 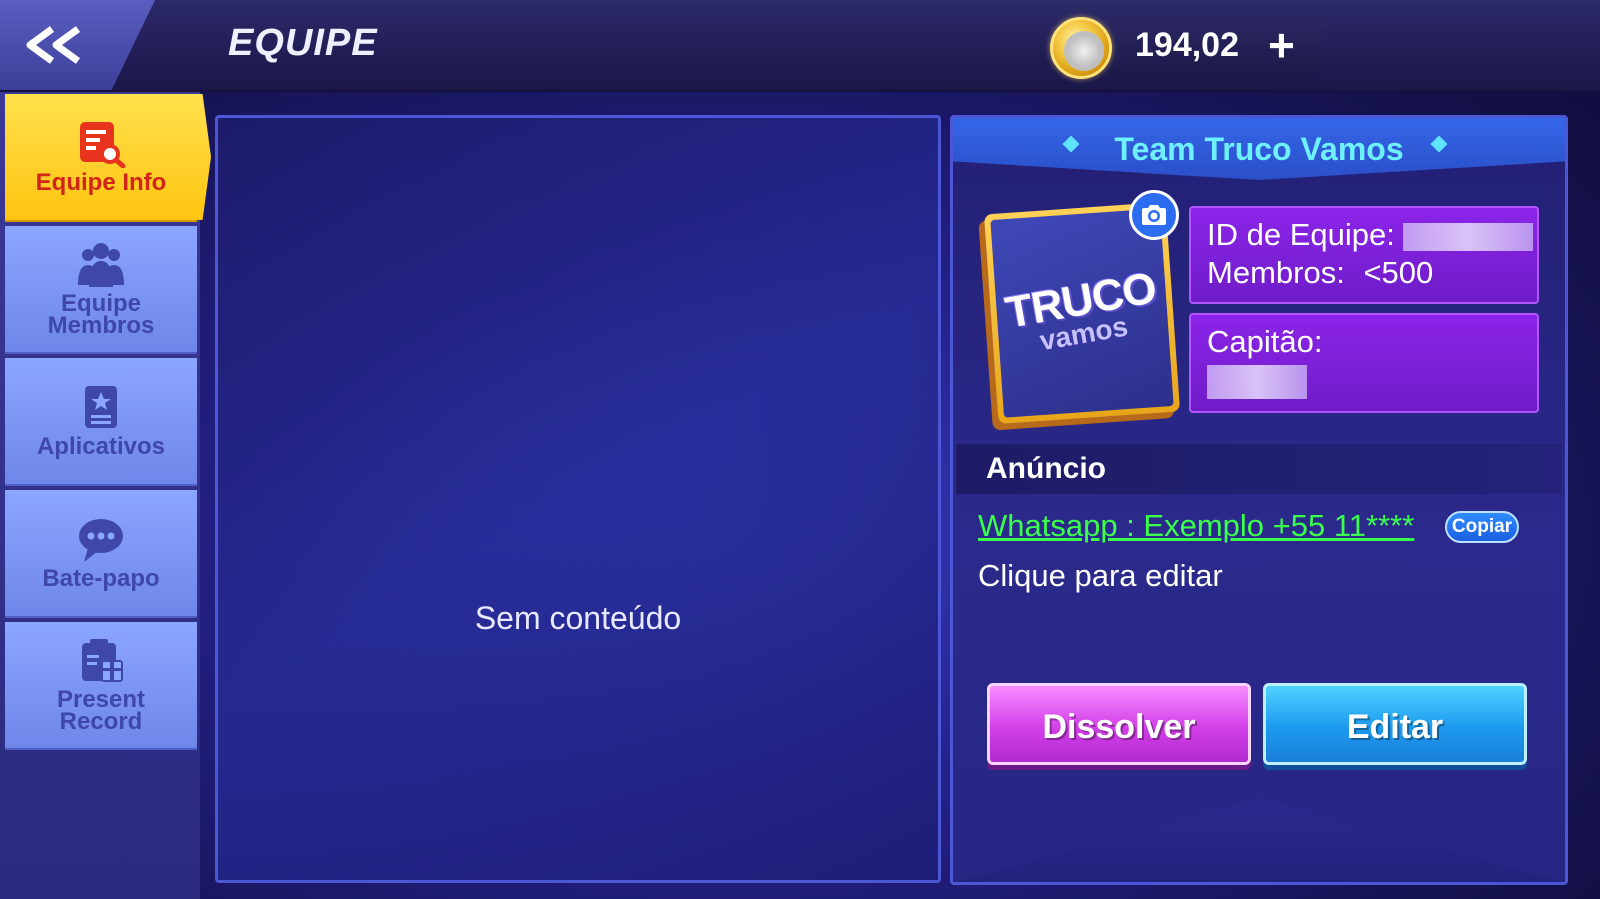 I want to click on top-bar: EQUIPE 194,02 +, so click(x=800, y=46).